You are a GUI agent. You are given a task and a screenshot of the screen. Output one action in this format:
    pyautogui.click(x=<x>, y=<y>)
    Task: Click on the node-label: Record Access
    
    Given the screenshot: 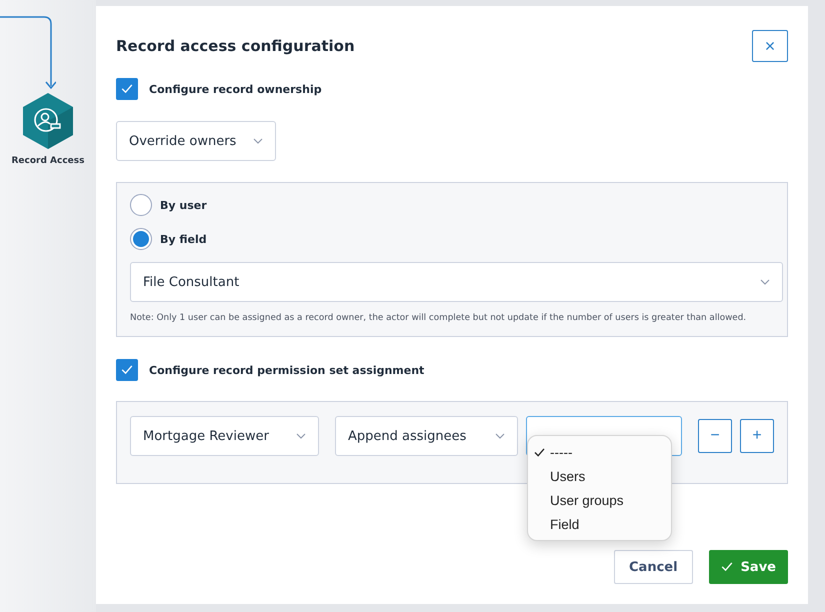 What is the action you would take?
    pyautogui.click(x=48, y=161)
    